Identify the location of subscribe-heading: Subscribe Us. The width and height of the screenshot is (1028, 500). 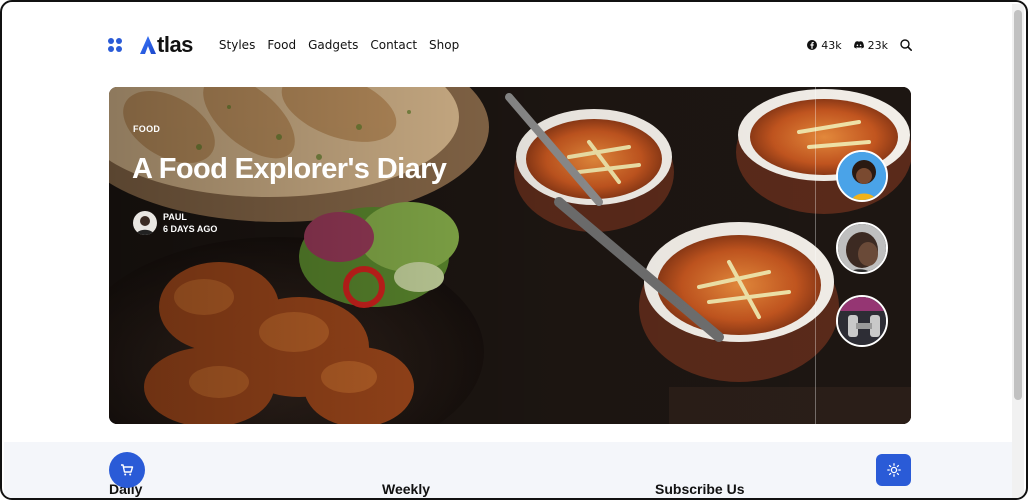
(700, 489).